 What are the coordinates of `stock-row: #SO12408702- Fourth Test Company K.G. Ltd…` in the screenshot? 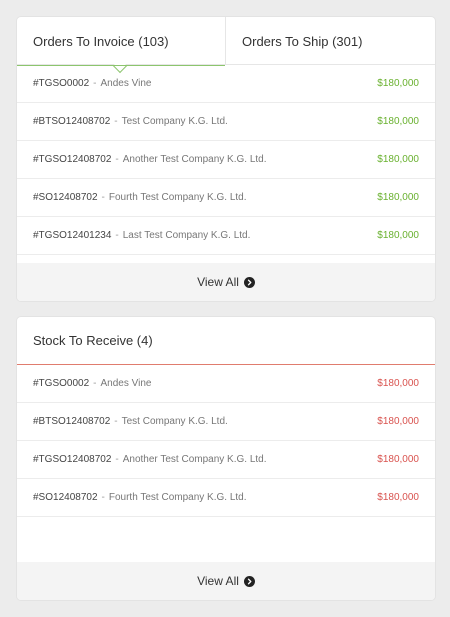 It's located at (226, 498).